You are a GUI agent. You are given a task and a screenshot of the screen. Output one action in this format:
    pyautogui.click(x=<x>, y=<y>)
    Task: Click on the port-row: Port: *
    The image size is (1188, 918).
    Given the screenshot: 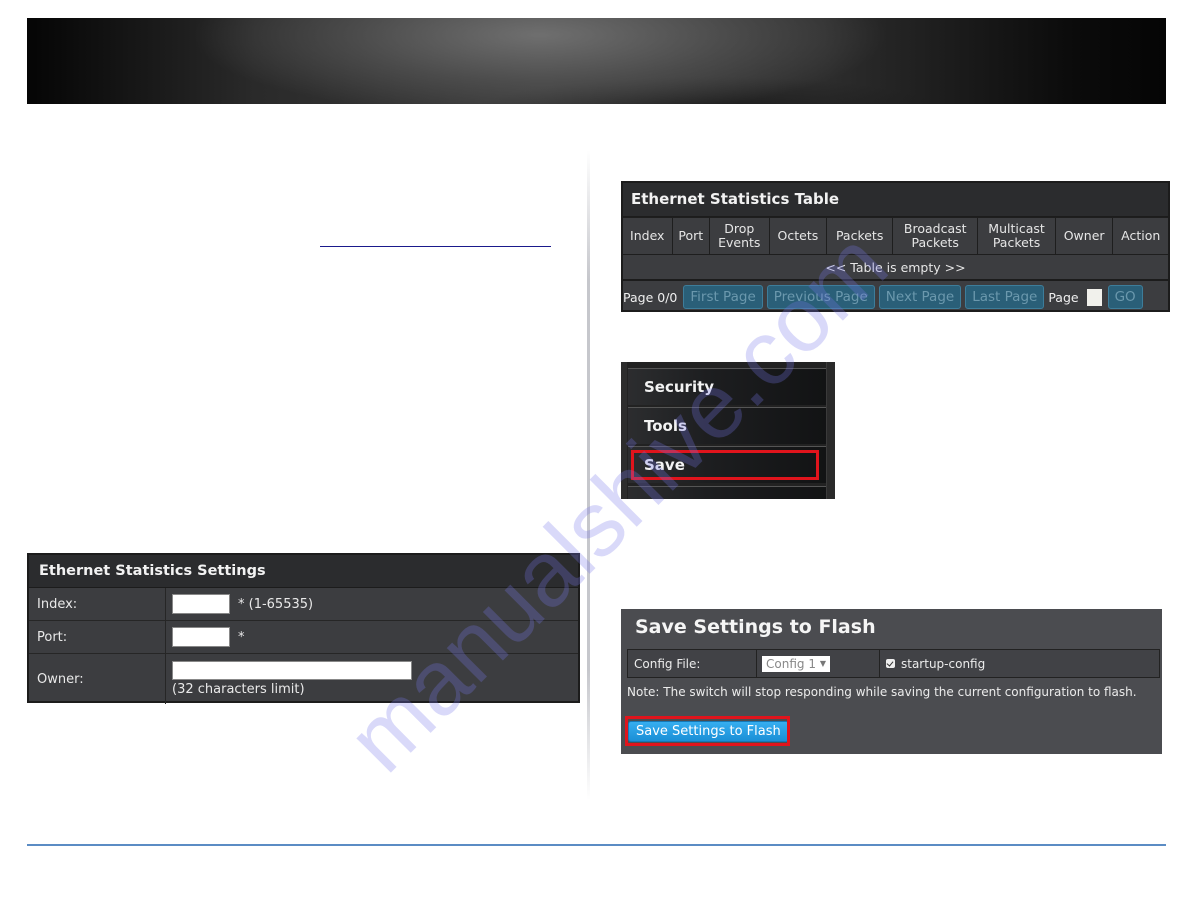 What is the action you would take?
    pyautogui.click(x=303, y=637)
    